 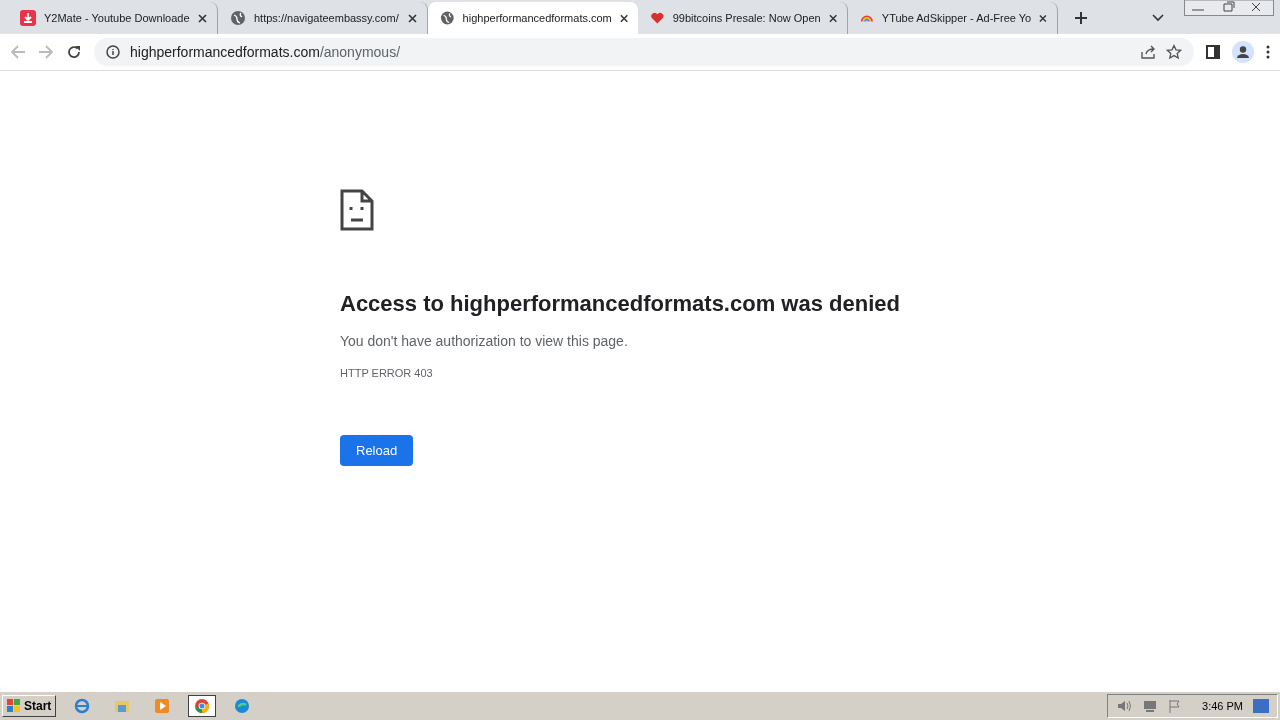 What do you see at coordinates (657, 18) in the screenshot?
I see `heart-icon` at bounding box center [657, 18].